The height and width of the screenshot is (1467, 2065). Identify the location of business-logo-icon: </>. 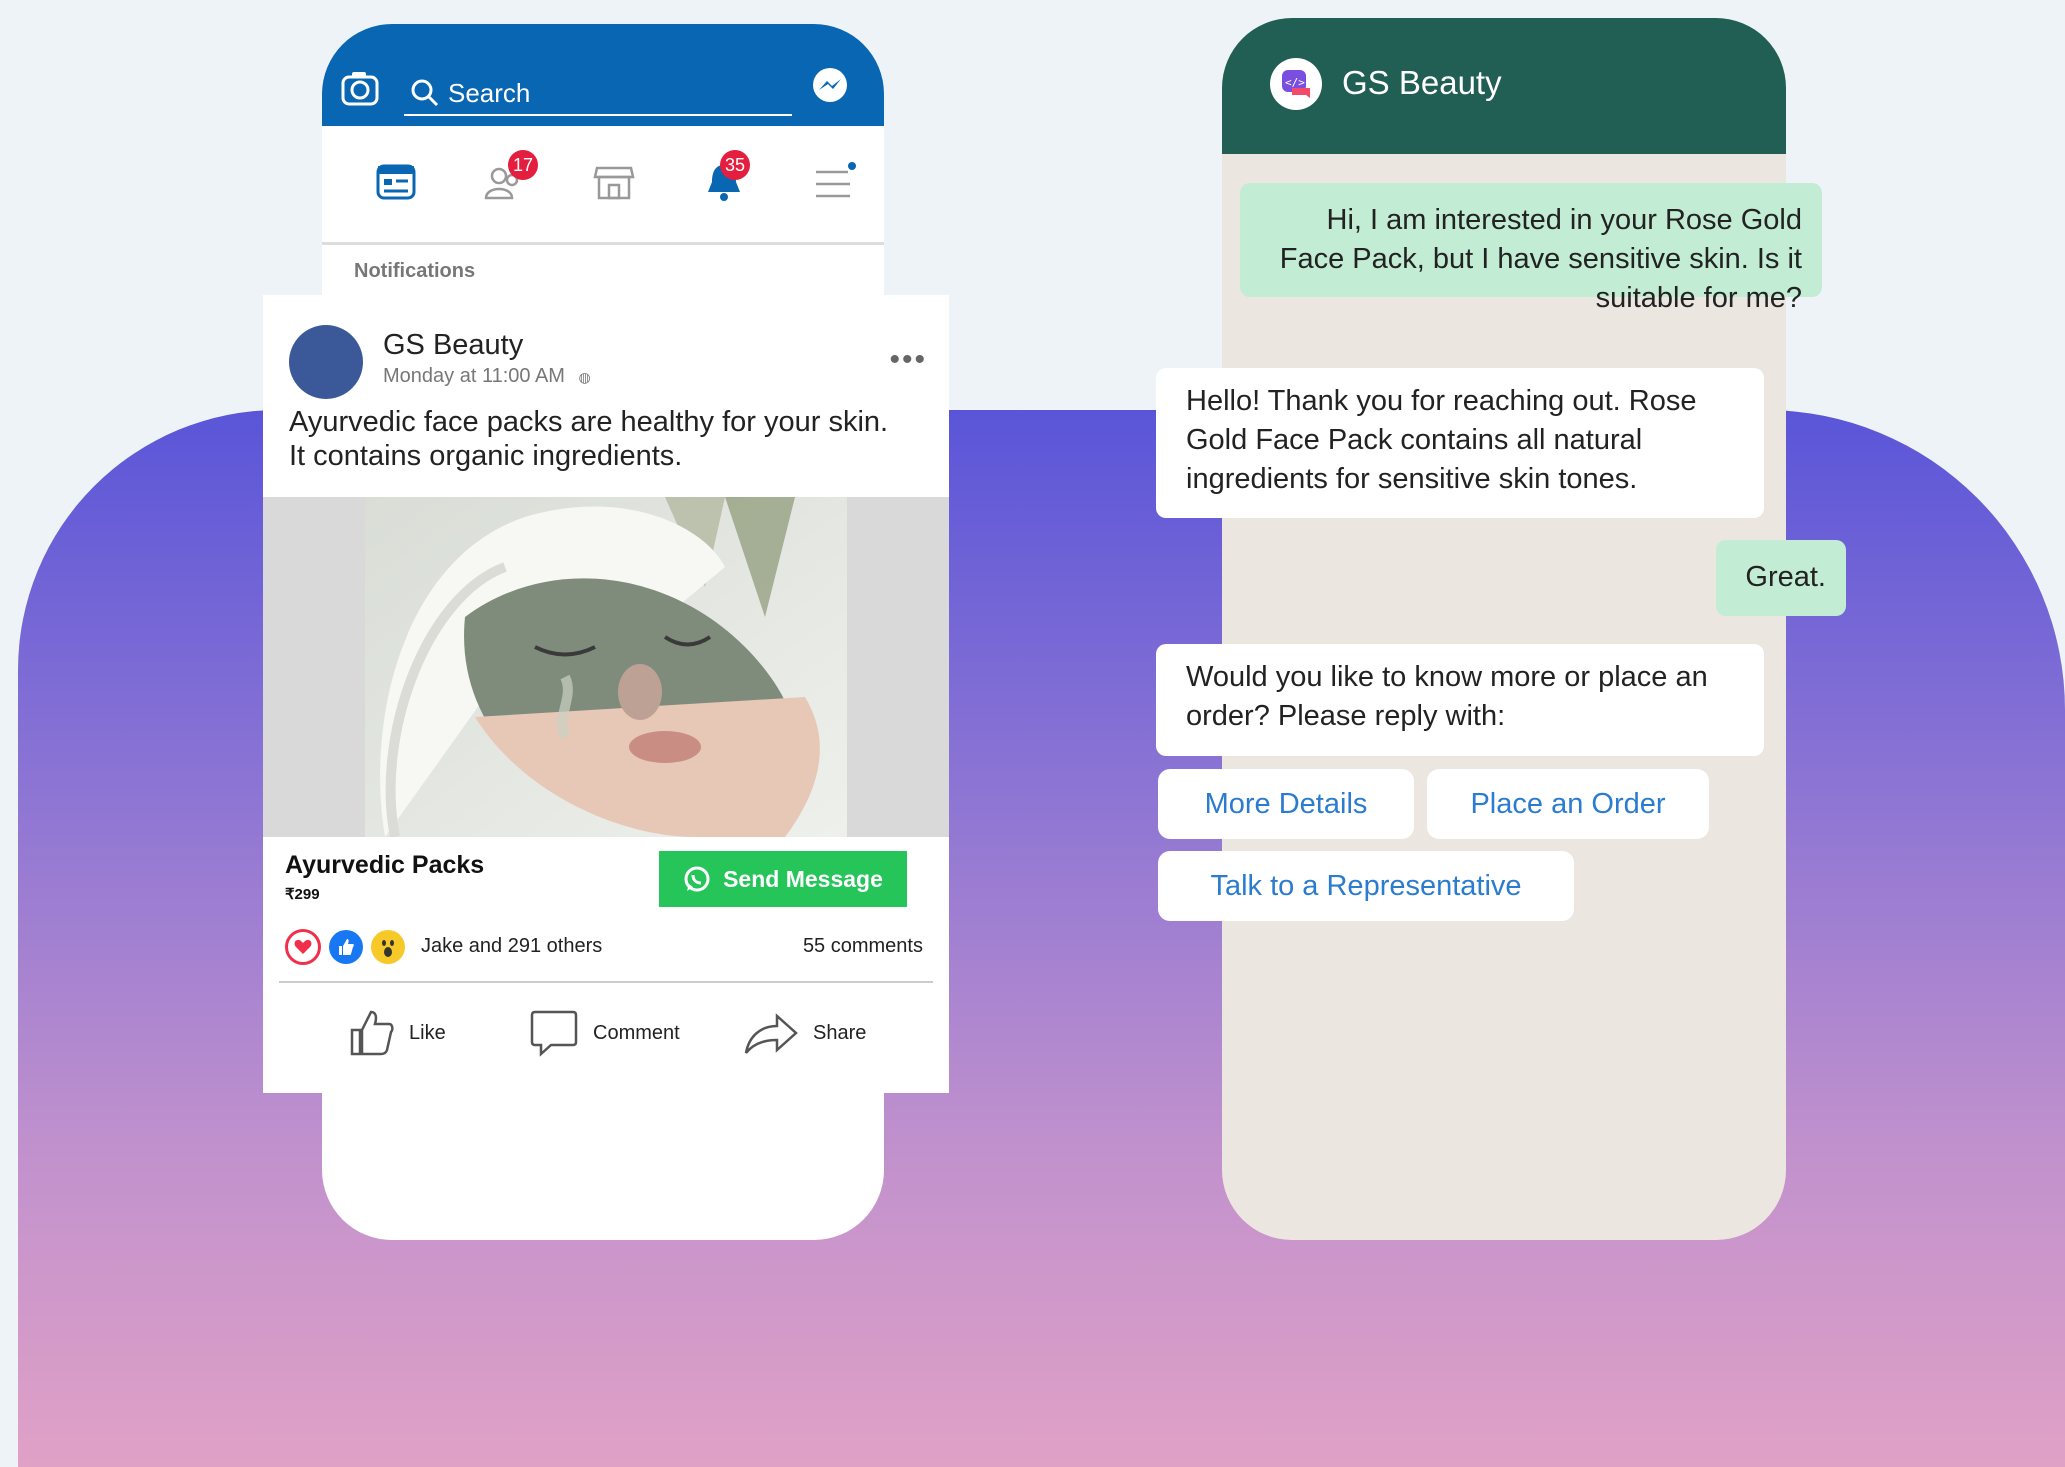
(1296, 84).